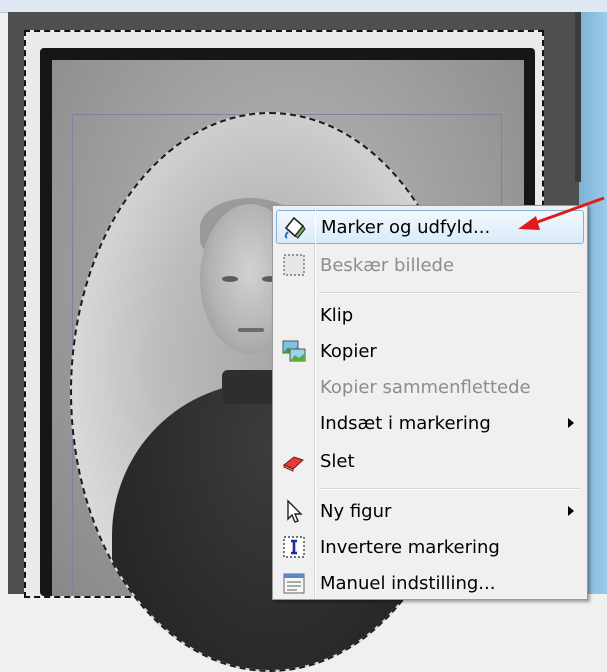  I want to click on crop-icon, so click(294, 265).